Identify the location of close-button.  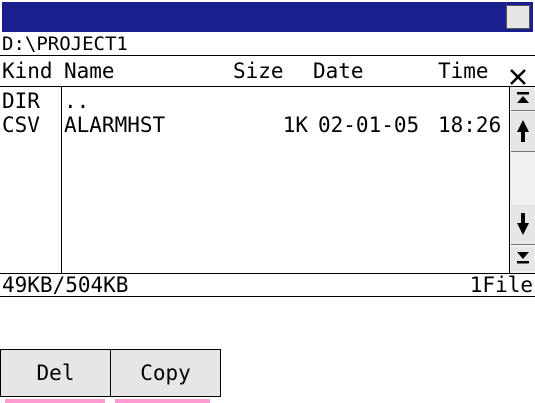
(518, 45).